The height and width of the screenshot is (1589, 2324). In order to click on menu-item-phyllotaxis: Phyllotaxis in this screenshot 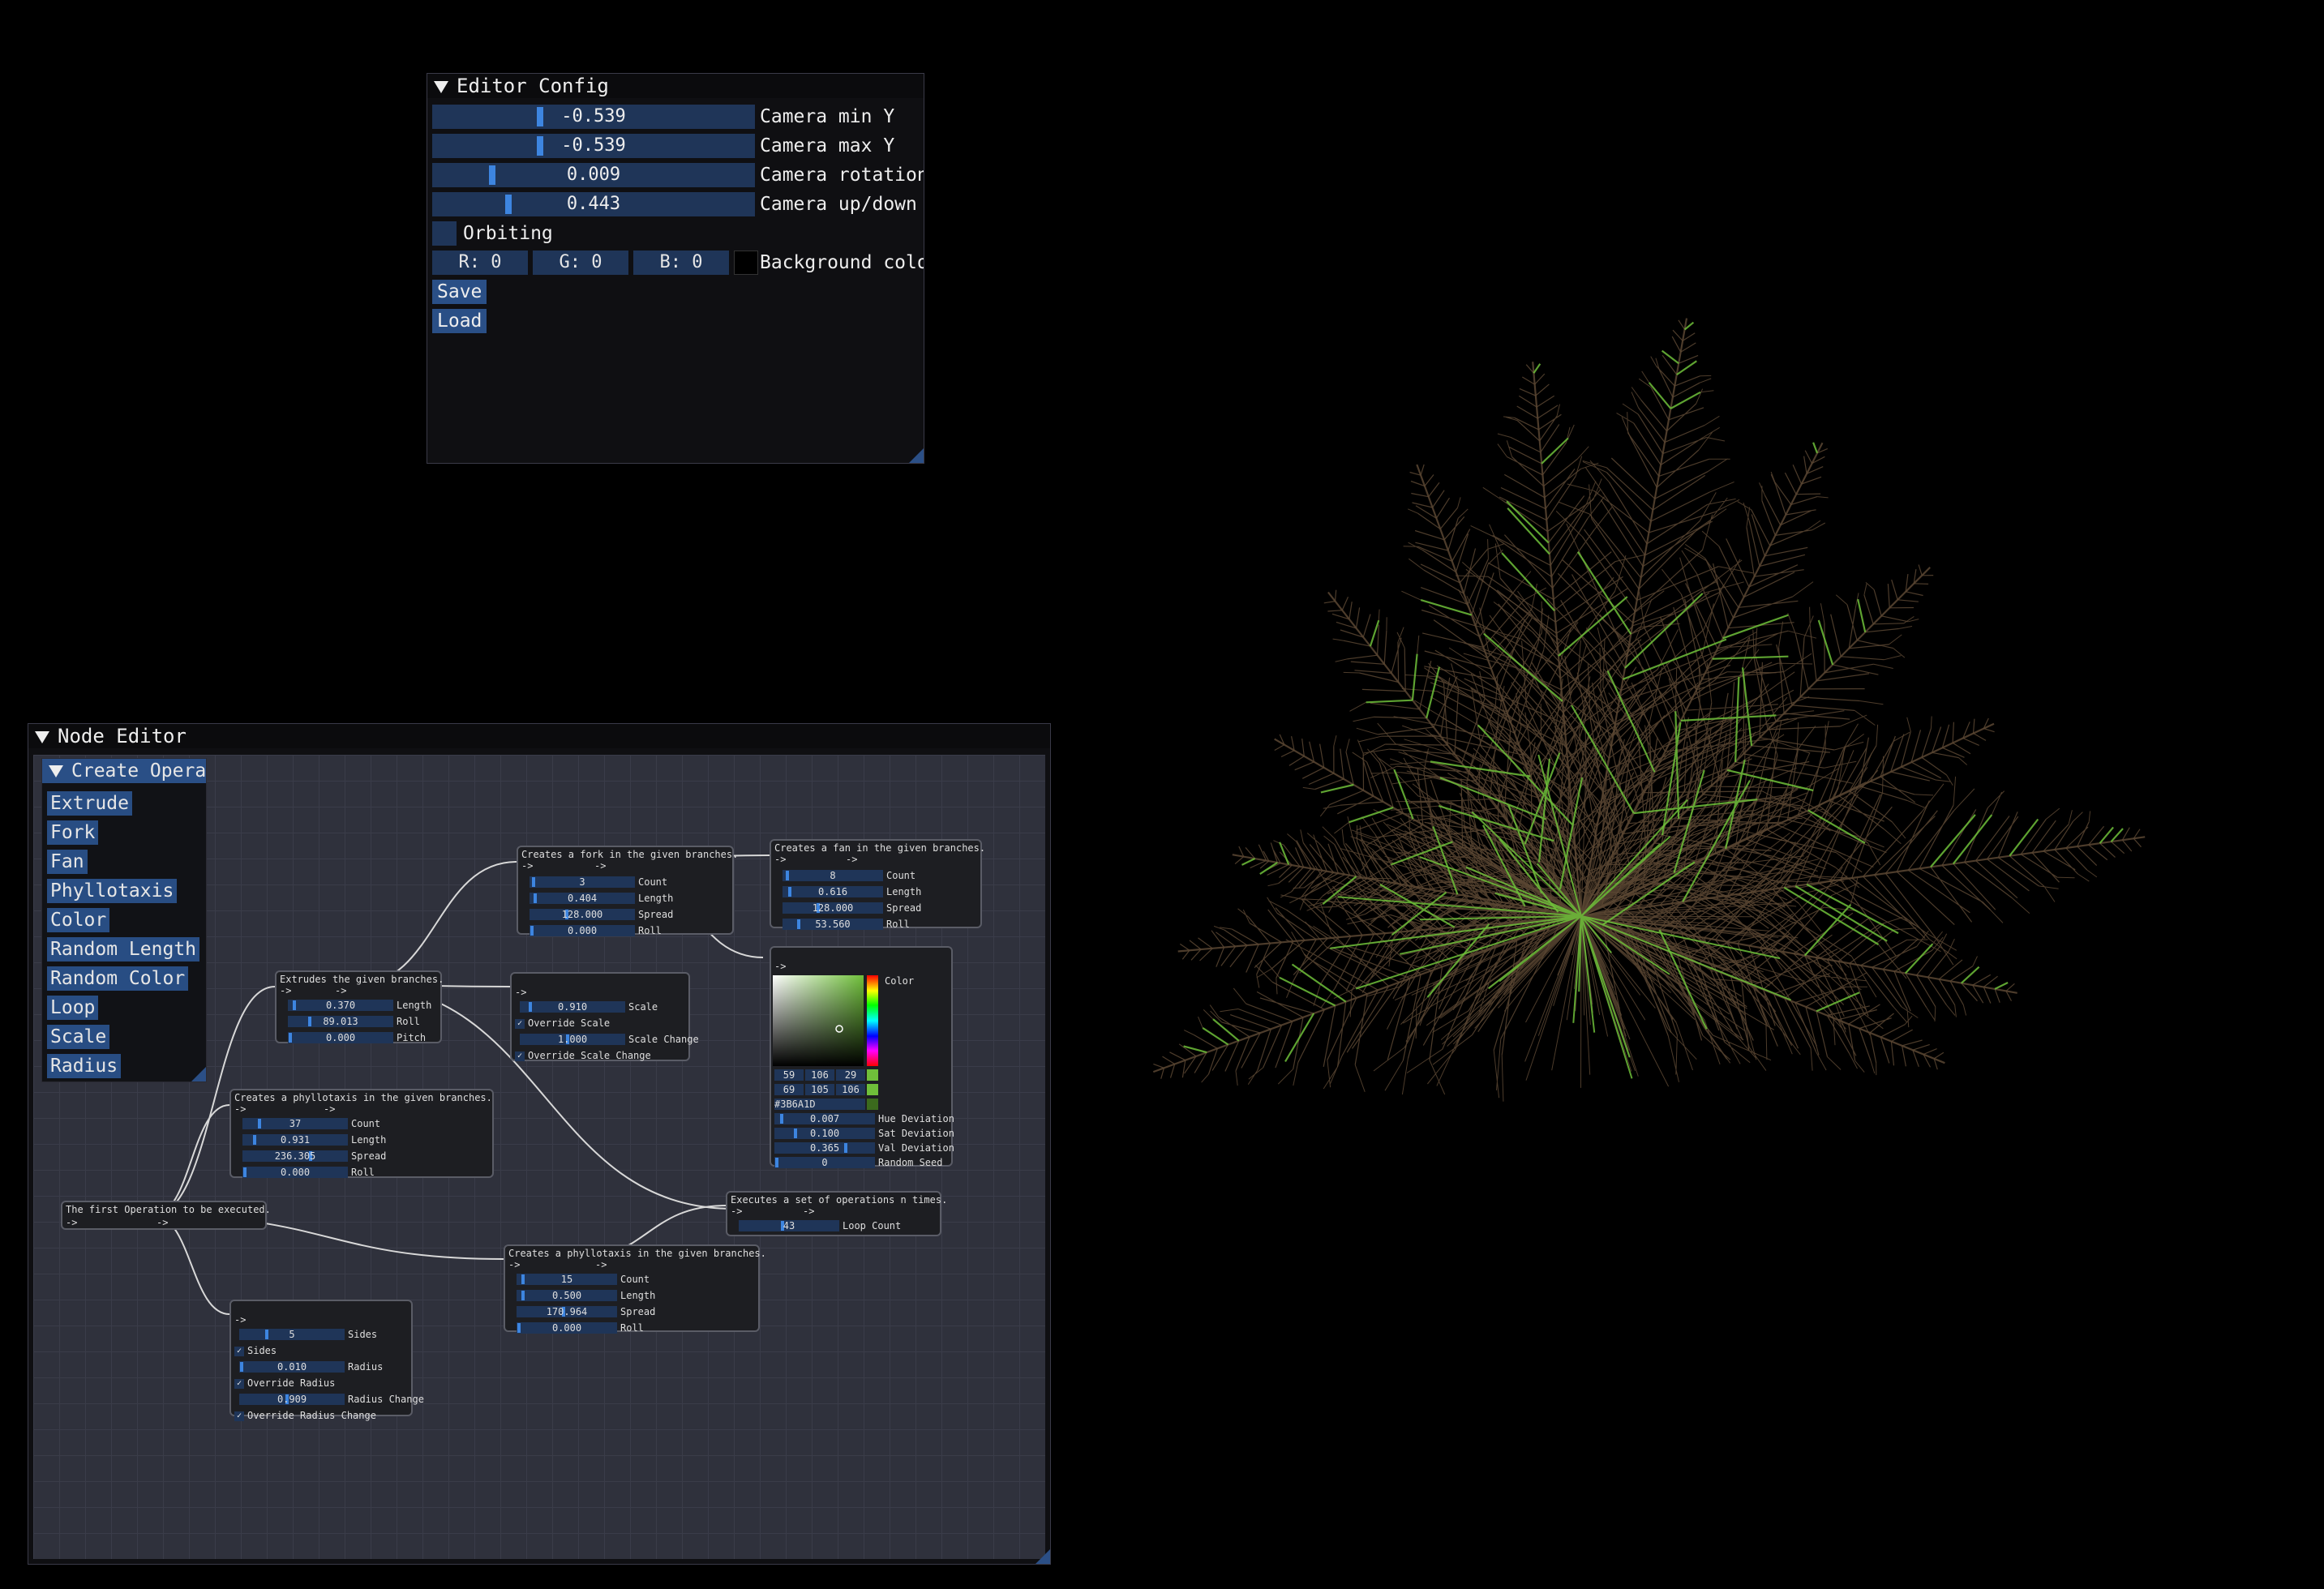, I will do `click(112, 891)`.